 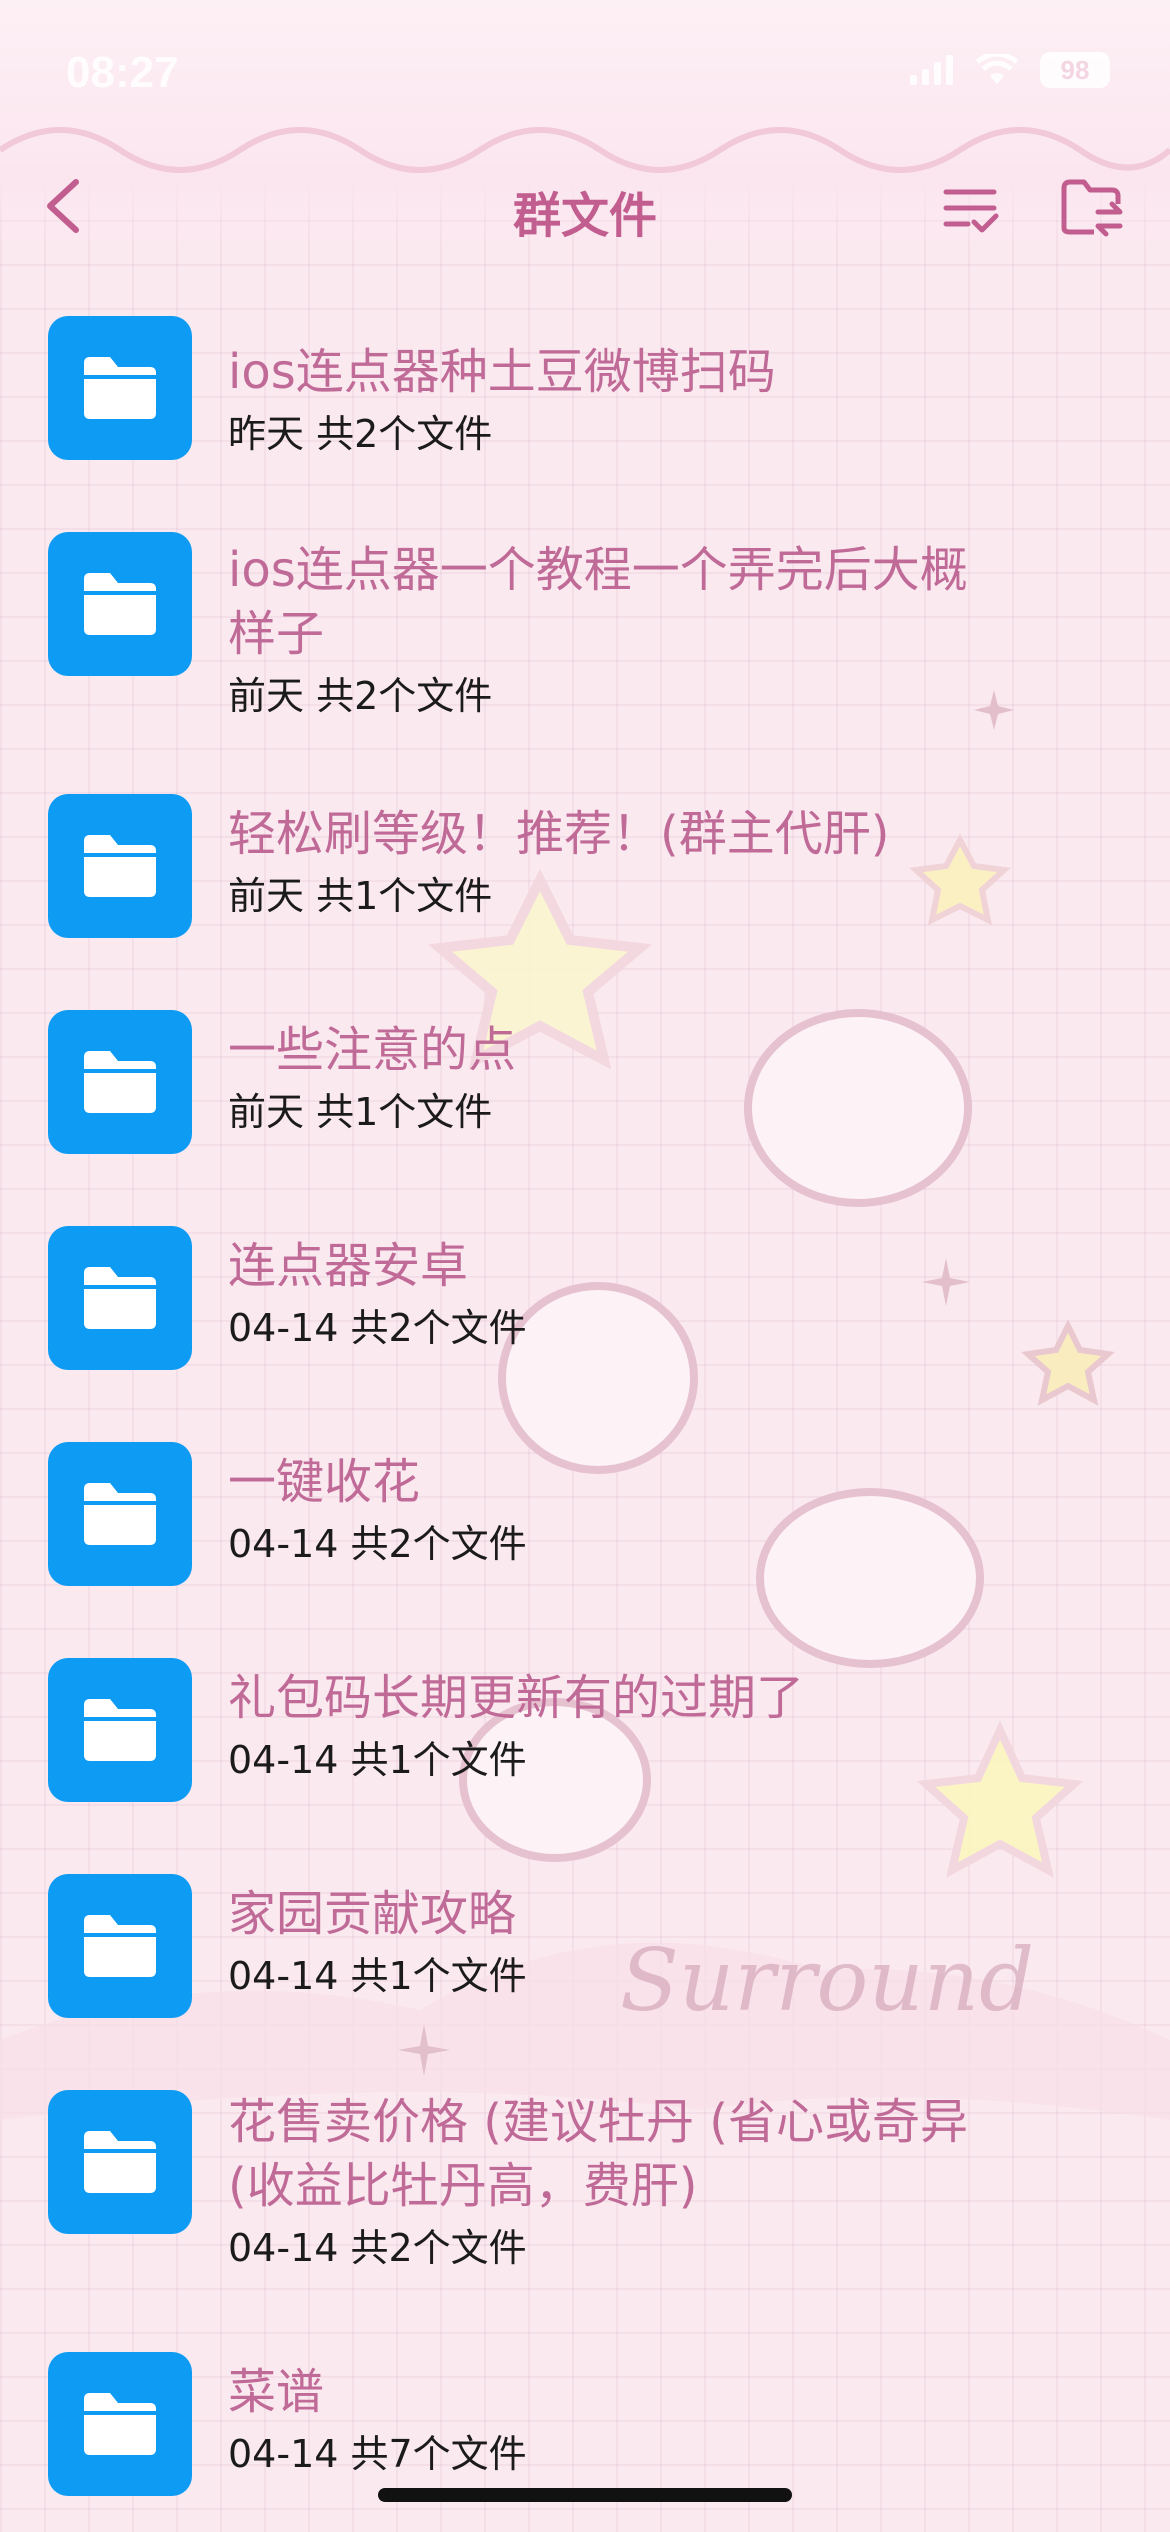 I want to click on sort-check-icon, so click(x=970, y=208).